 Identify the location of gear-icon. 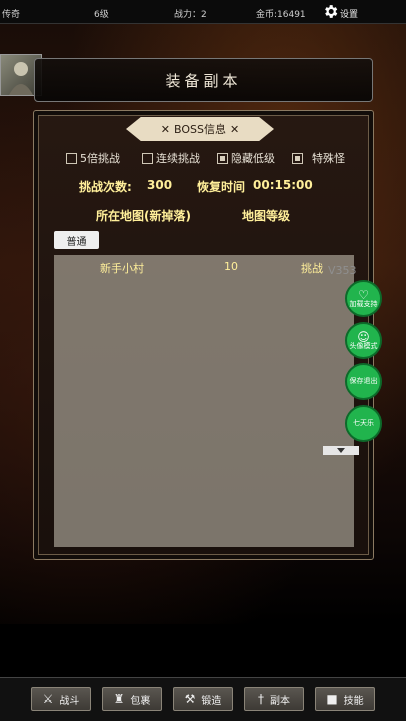
(331, 11).